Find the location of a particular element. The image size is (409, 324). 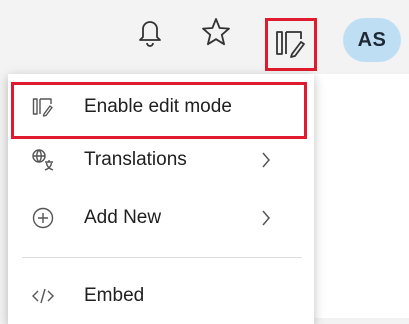

menu-item-embed: Embed is located at coordinates (161, 296).